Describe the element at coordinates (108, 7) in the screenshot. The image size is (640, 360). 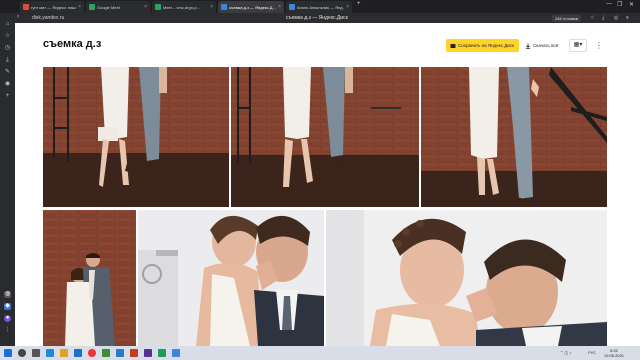
I see `tab-title: Google Meet` at that location.